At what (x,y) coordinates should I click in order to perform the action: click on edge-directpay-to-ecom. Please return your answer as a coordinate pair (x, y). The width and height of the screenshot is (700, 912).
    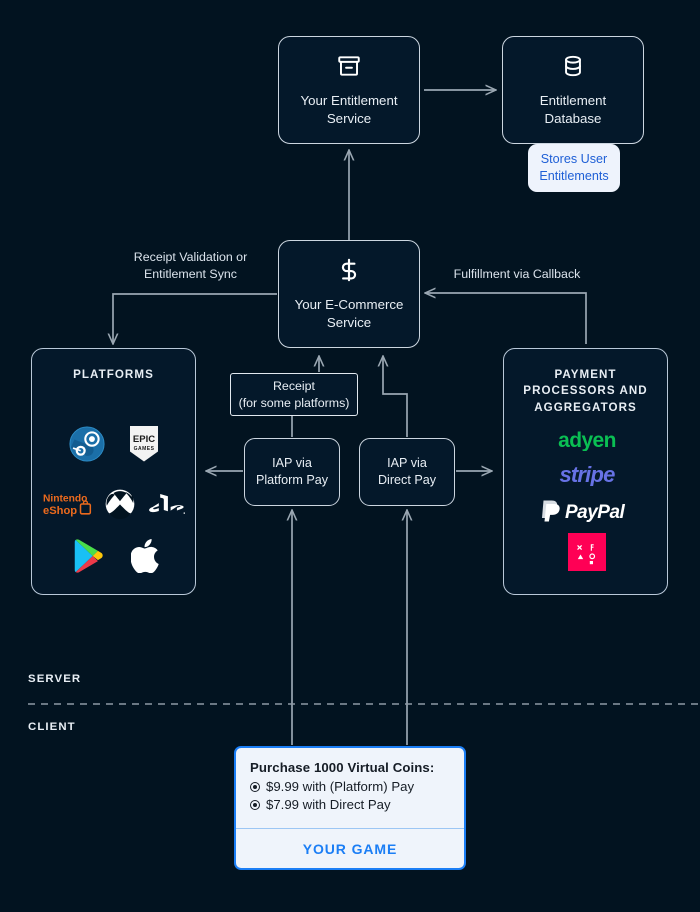
    Looking at the image, I should click on (395, 396).